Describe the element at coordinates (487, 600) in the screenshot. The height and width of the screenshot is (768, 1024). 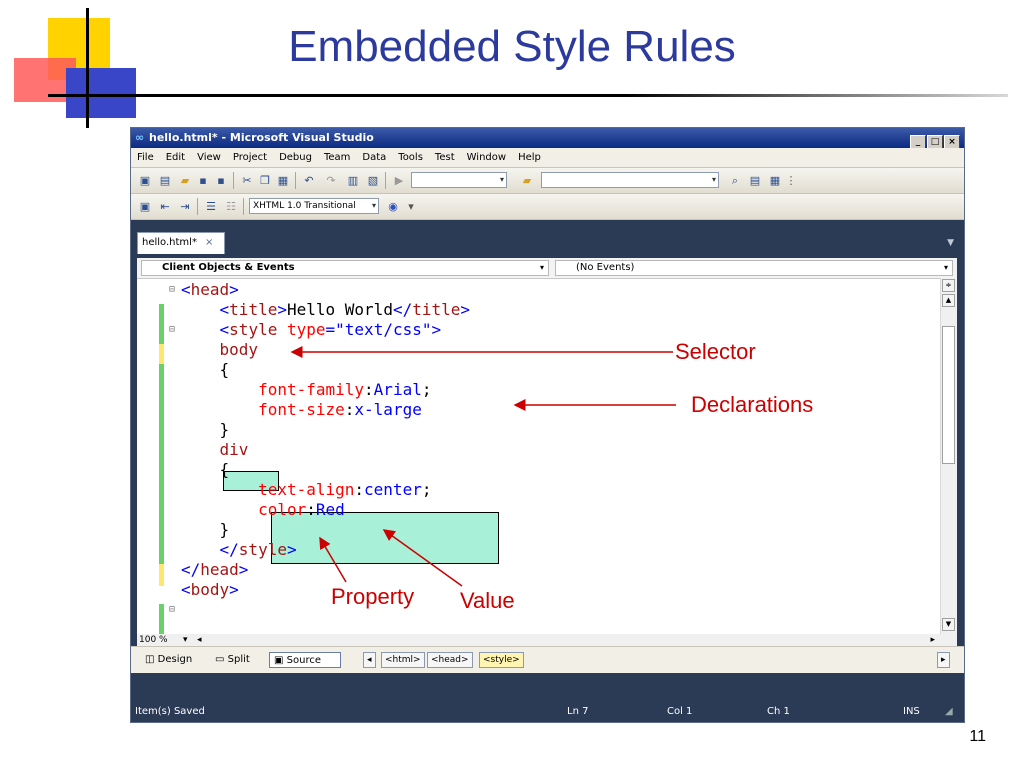
I see `value-annotation: Value` at that location.